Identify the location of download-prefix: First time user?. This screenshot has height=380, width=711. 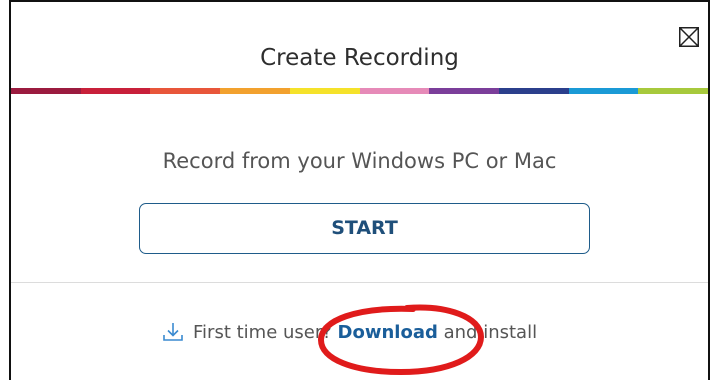
(262, 332).